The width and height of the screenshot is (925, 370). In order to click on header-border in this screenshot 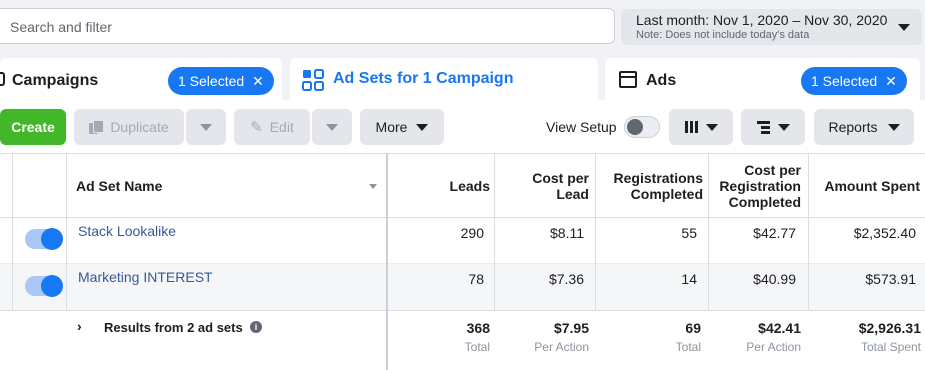, I will do `click(462, 217)`.